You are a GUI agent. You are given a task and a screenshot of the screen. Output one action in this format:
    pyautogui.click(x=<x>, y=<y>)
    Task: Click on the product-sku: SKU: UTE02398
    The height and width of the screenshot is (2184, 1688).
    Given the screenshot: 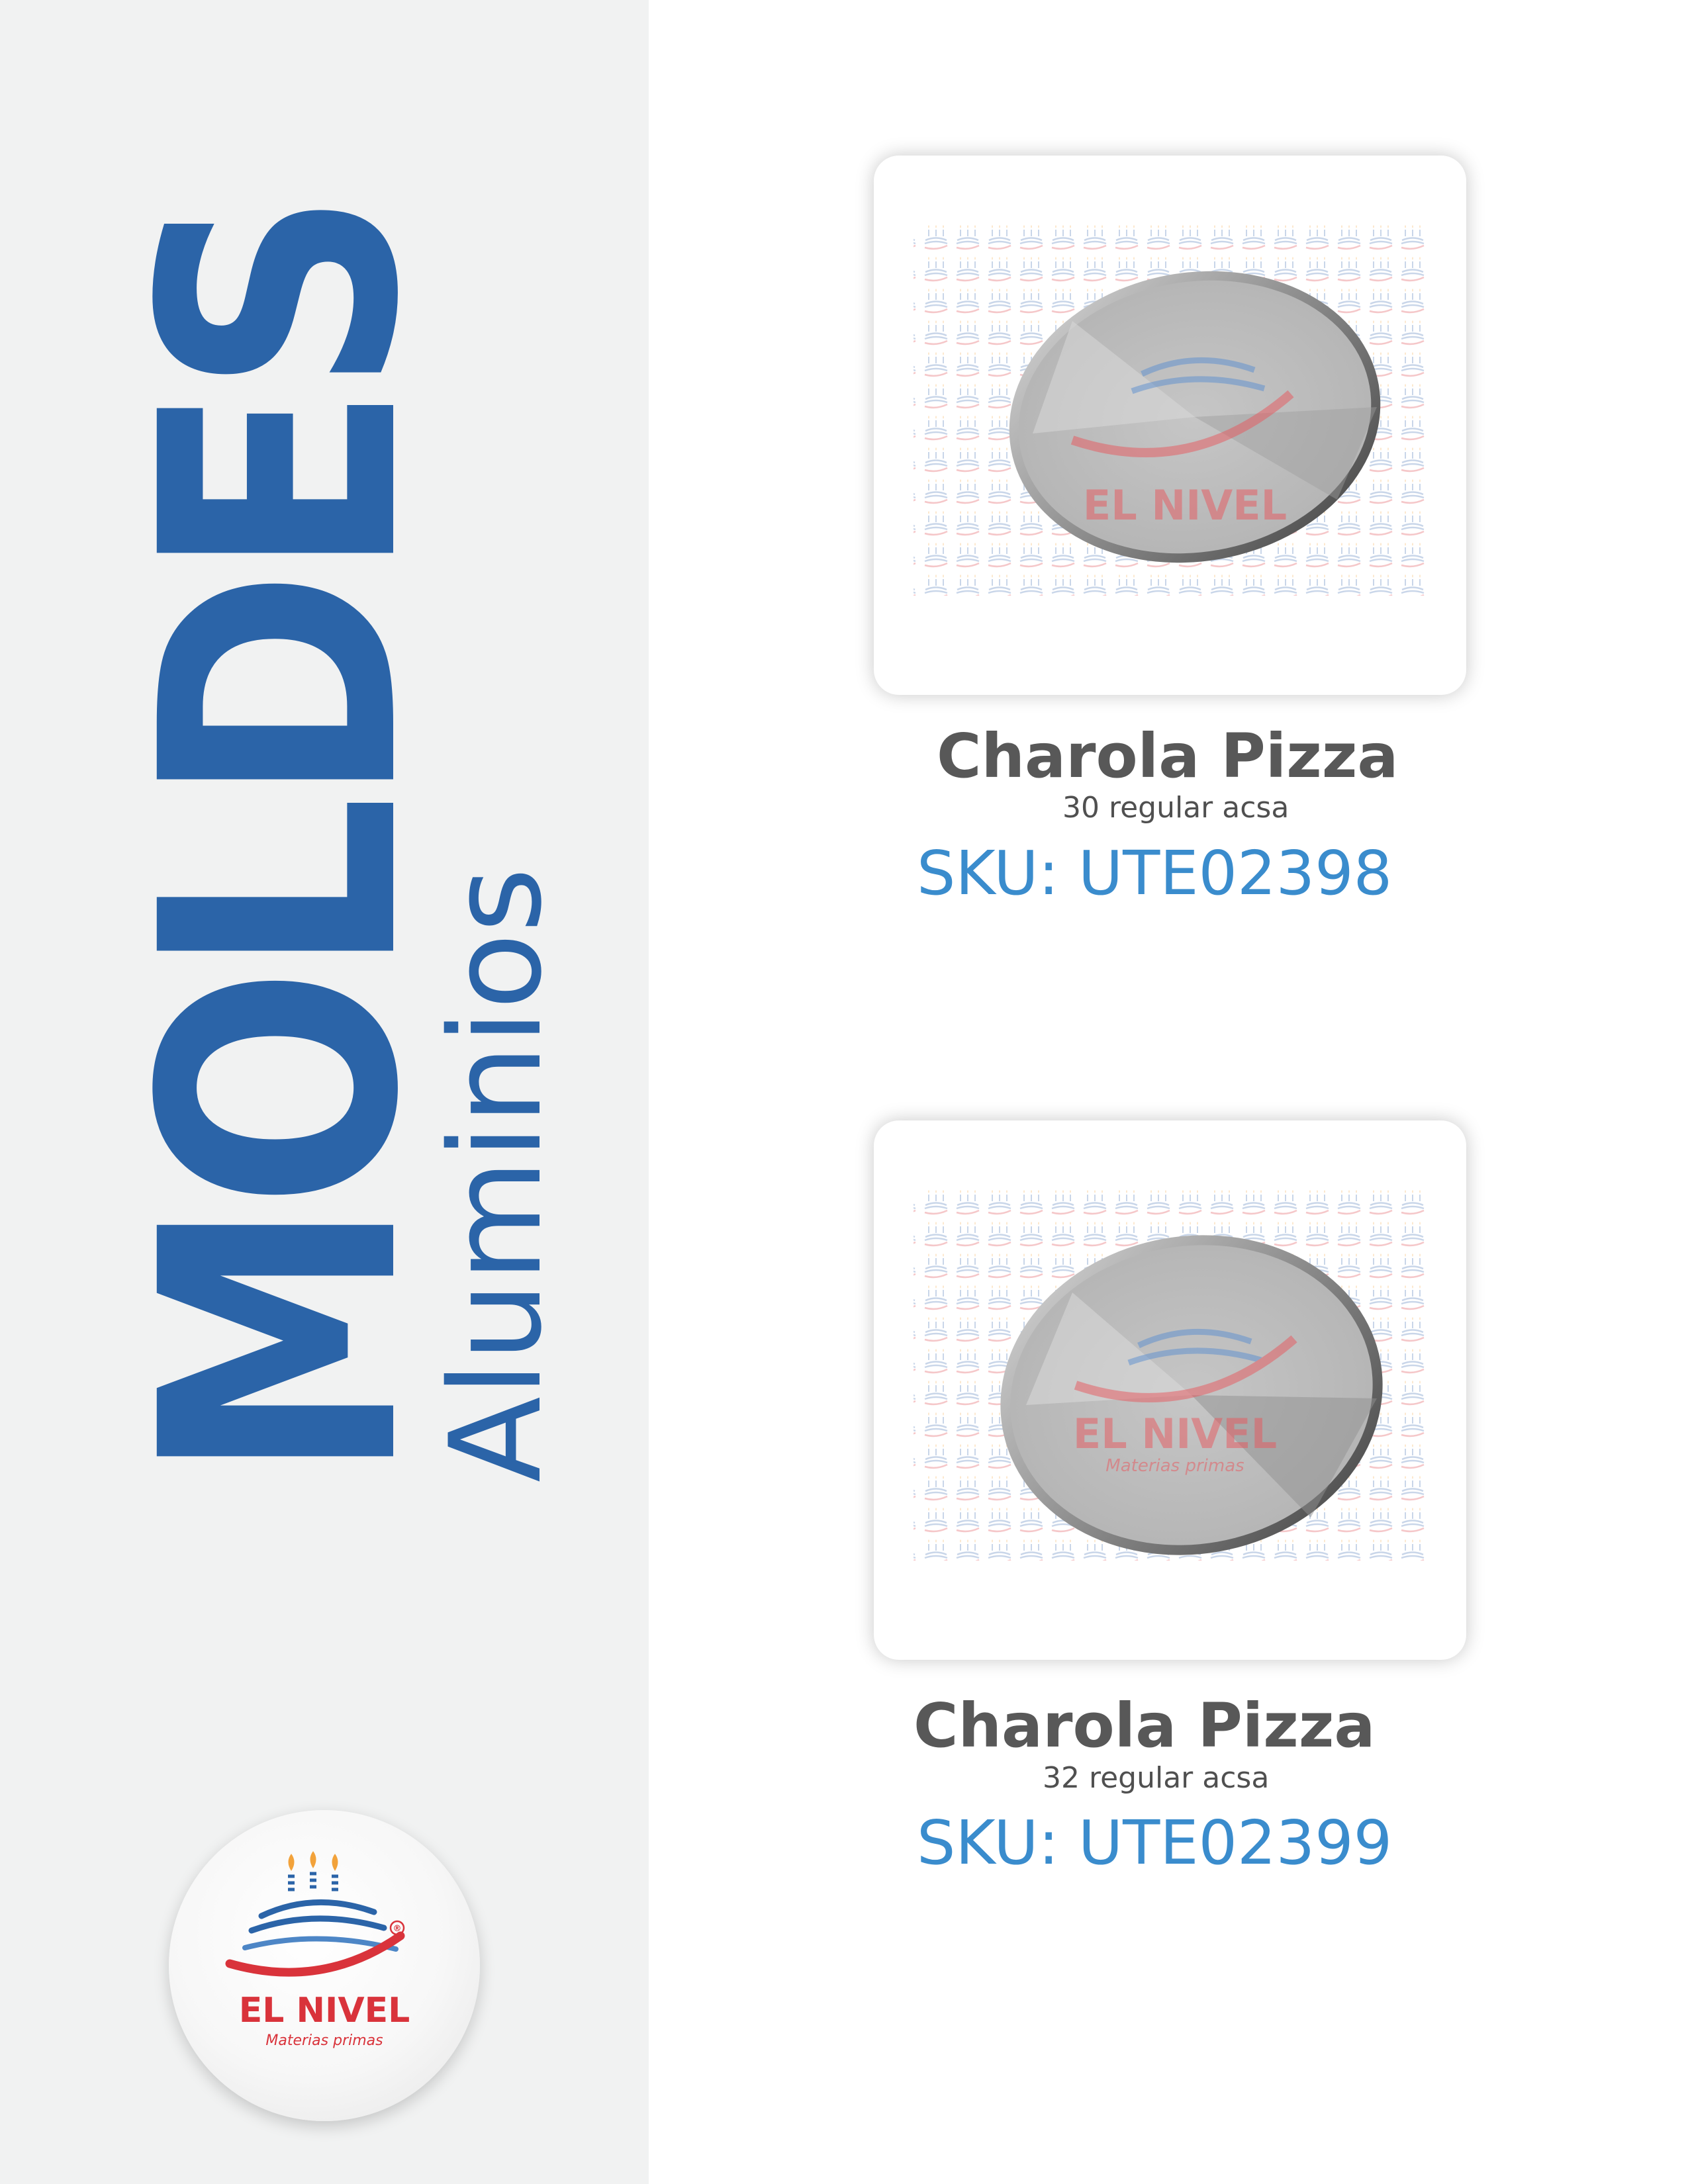 What is the action you would take?
    pyautogui.click(x=1155, y=873)
    